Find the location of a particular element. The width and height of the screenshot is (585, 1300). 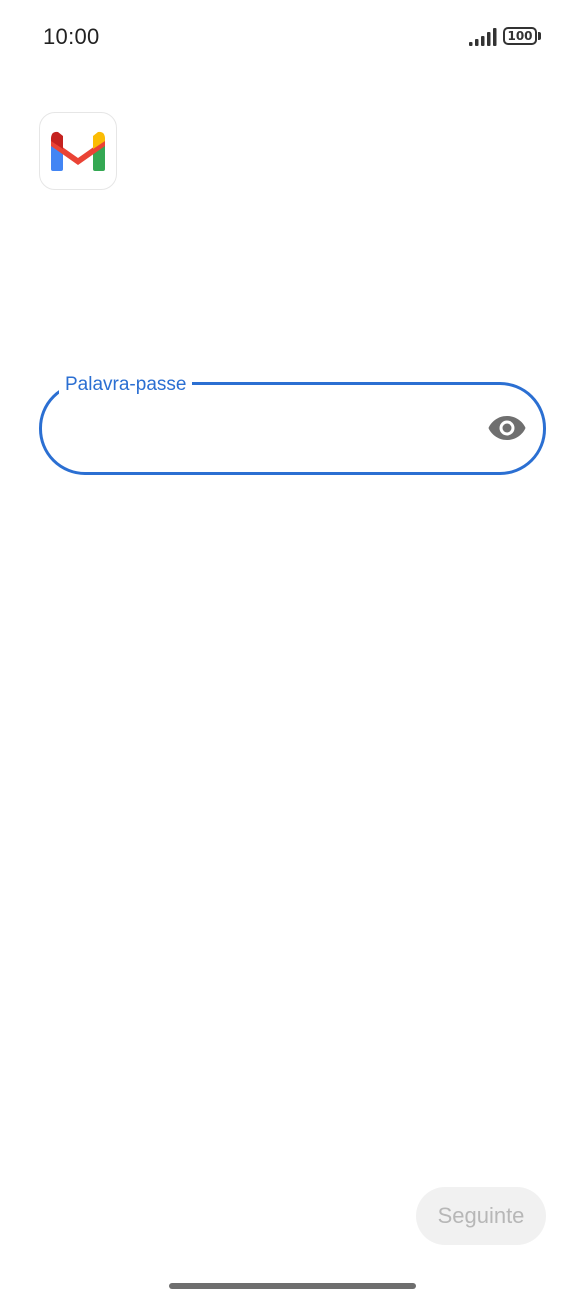

next-button: Seguinte is located at coordinates (481, 1216).